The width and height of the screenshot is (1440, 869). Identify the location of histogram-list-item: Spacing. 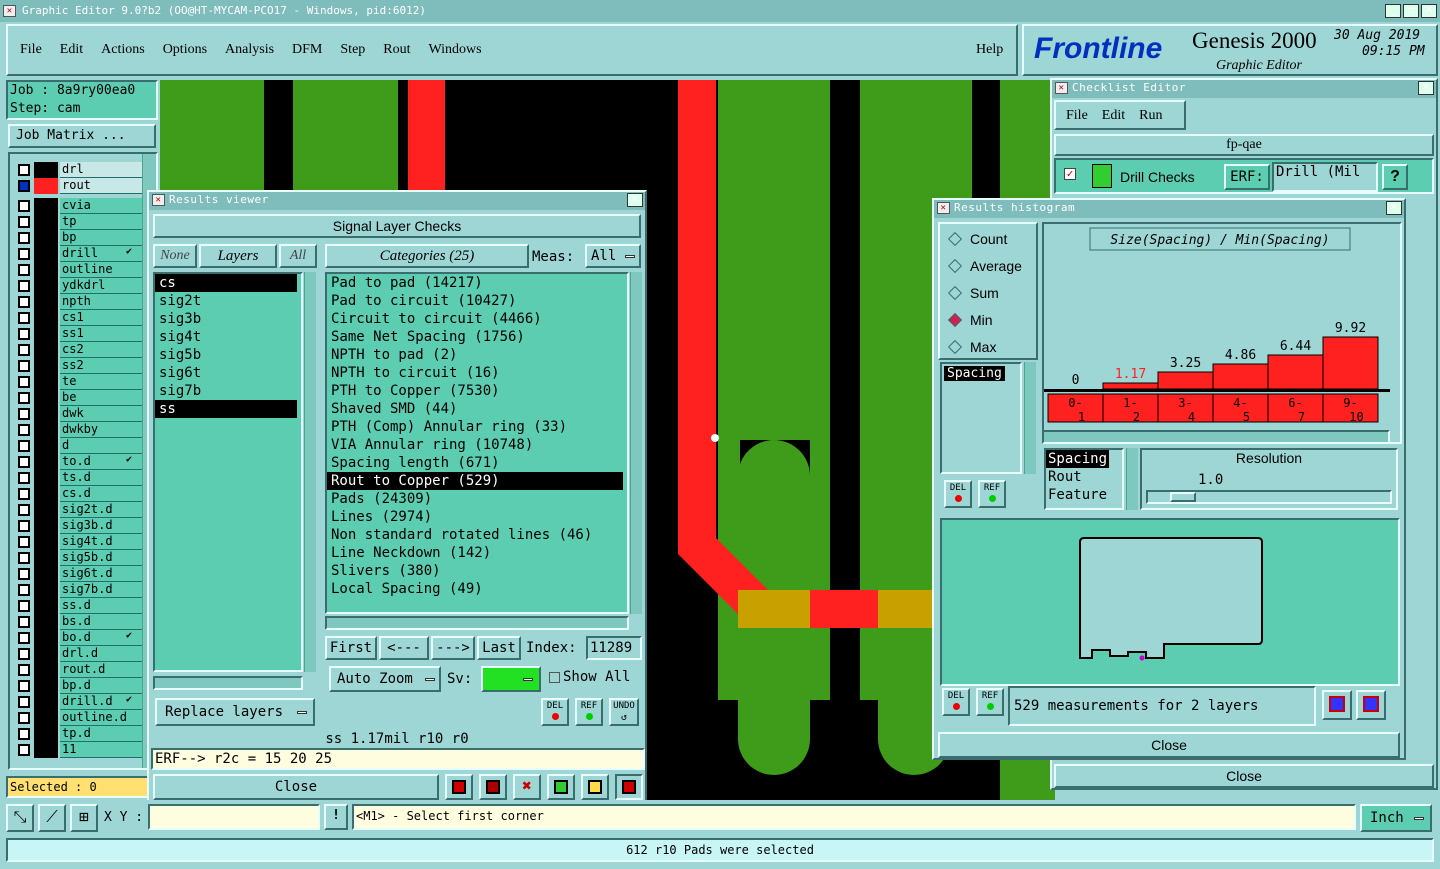
(974, 373).